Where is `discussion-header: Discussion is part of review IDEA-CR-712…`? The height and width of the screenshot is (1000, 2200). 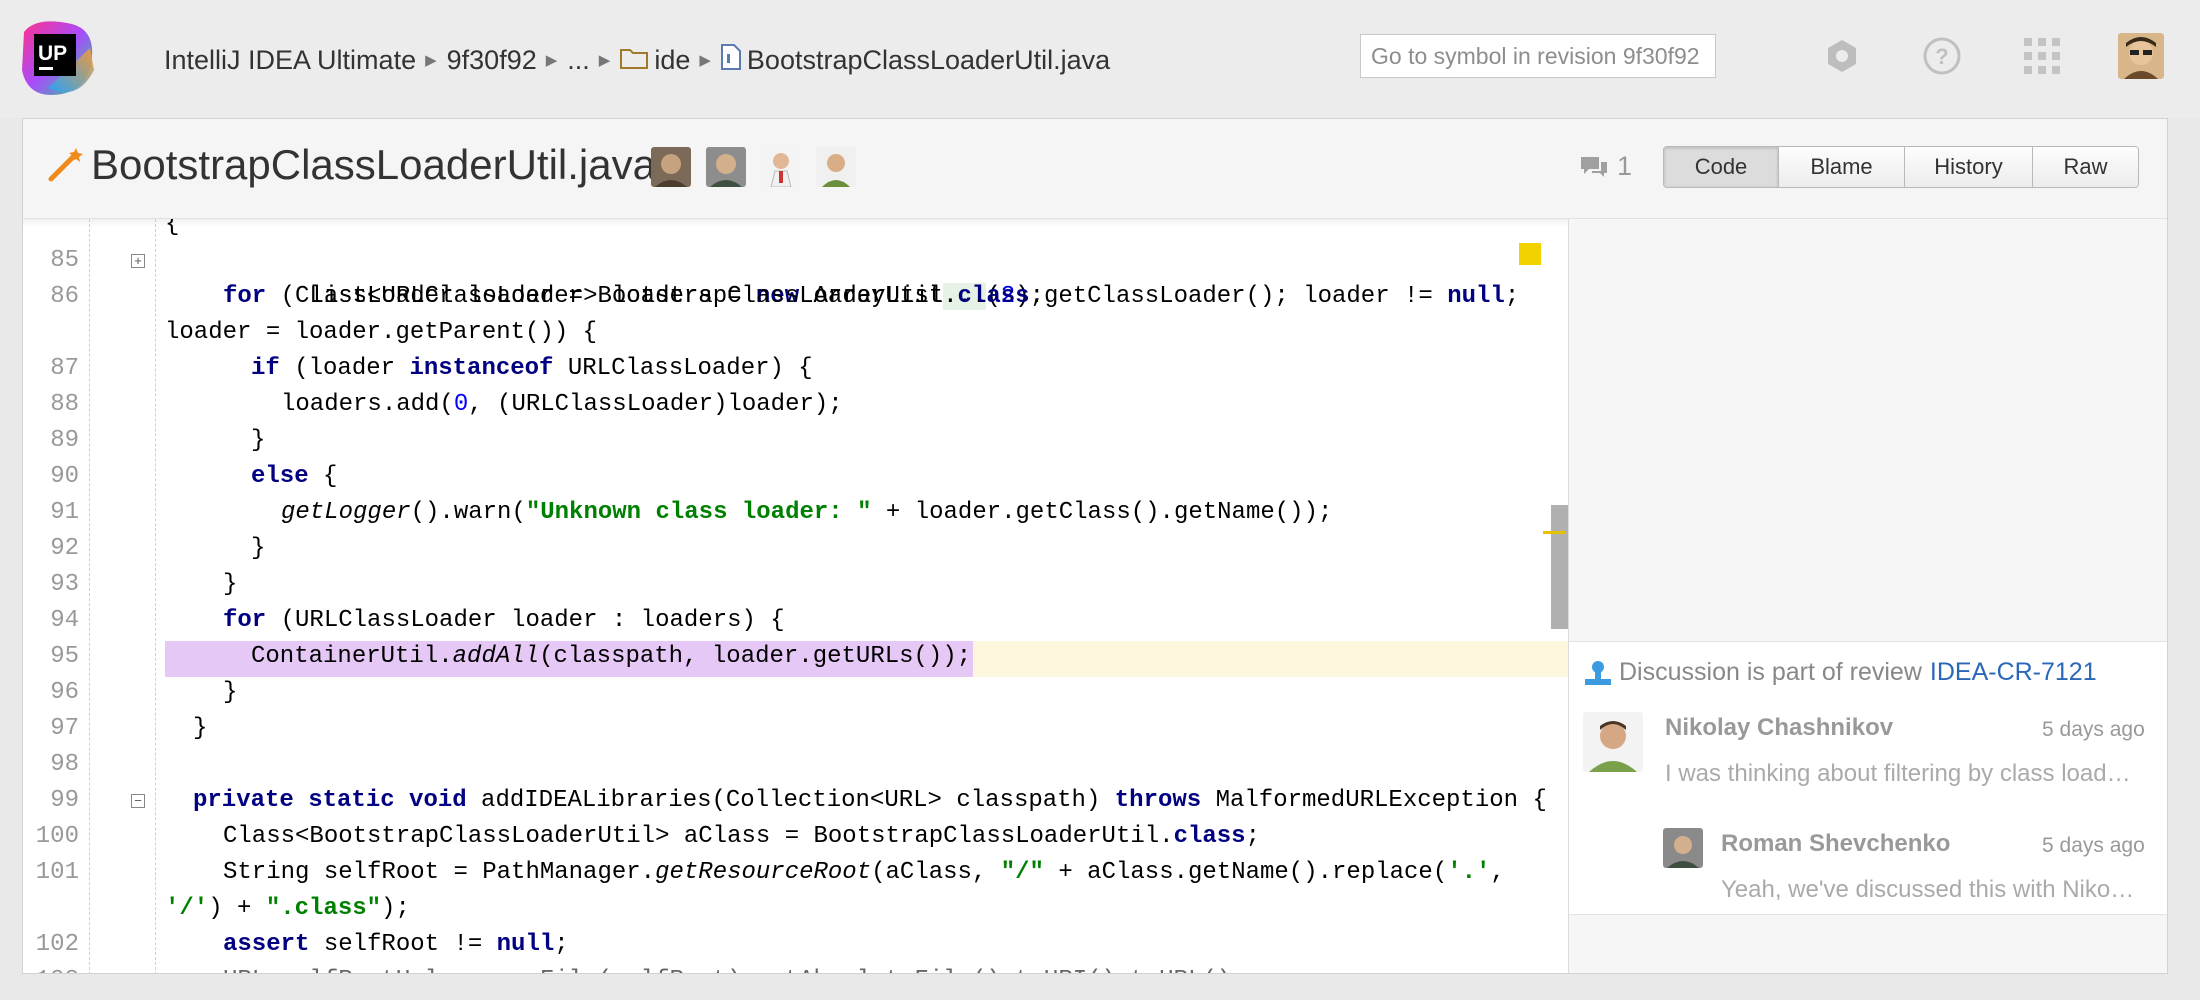
discussion-header: Discussion is part of review IDEA-CR-712… is located at coordinates (1840, 672).